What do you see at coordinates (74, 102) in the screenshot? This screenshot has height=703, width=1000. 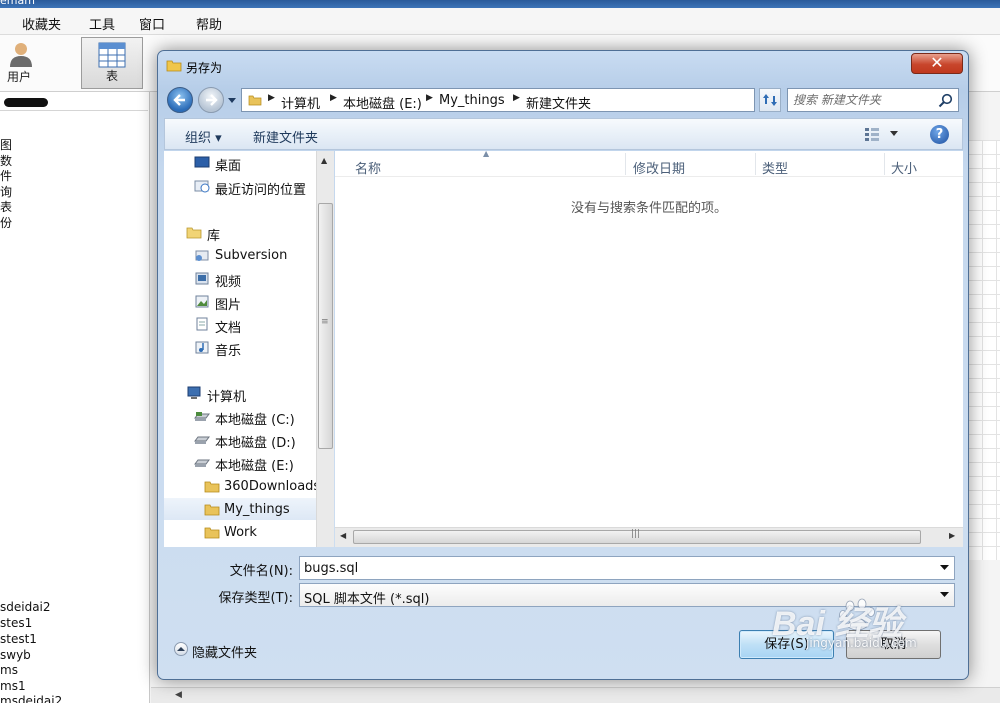 I see `sidebar-filter` at bounding box center [74, 102].